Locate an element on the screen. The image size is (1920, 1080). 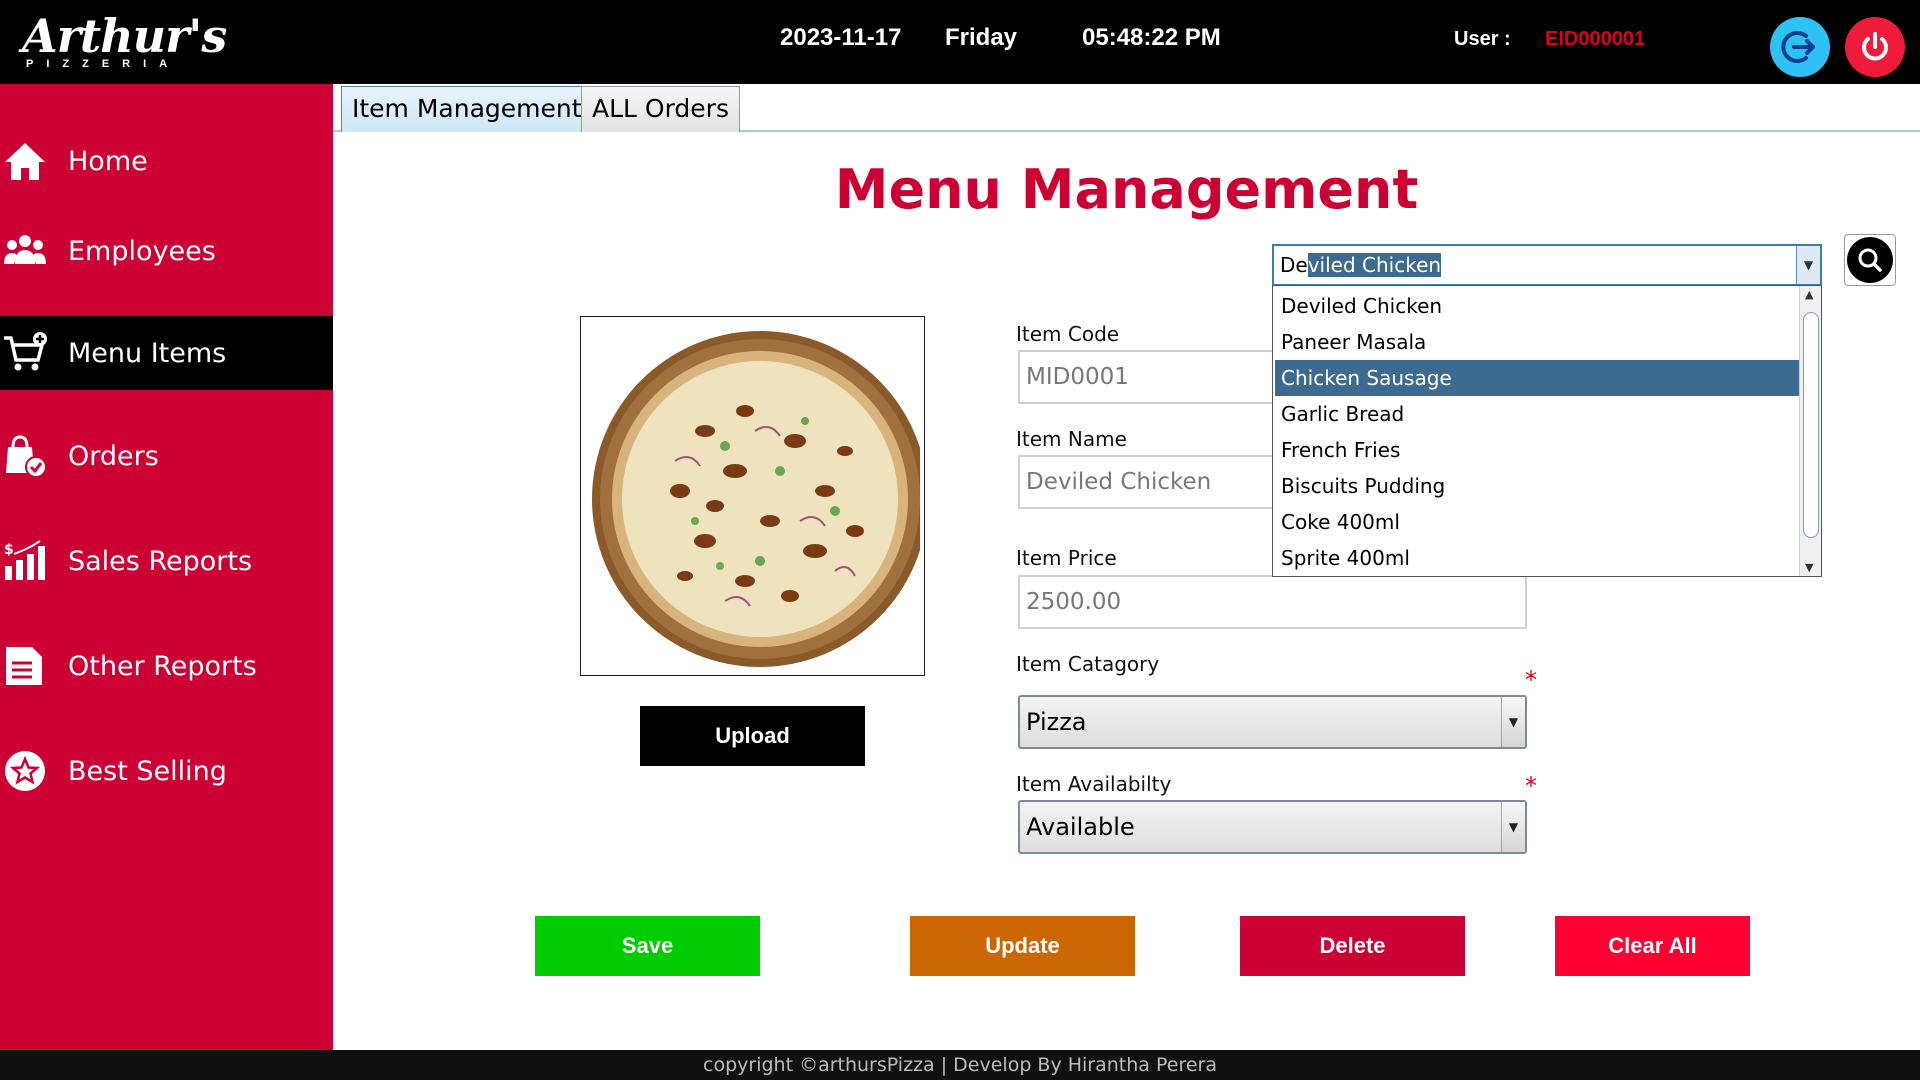
dropdown-option: Coke 400ml is located at coordinates (1537, 522).